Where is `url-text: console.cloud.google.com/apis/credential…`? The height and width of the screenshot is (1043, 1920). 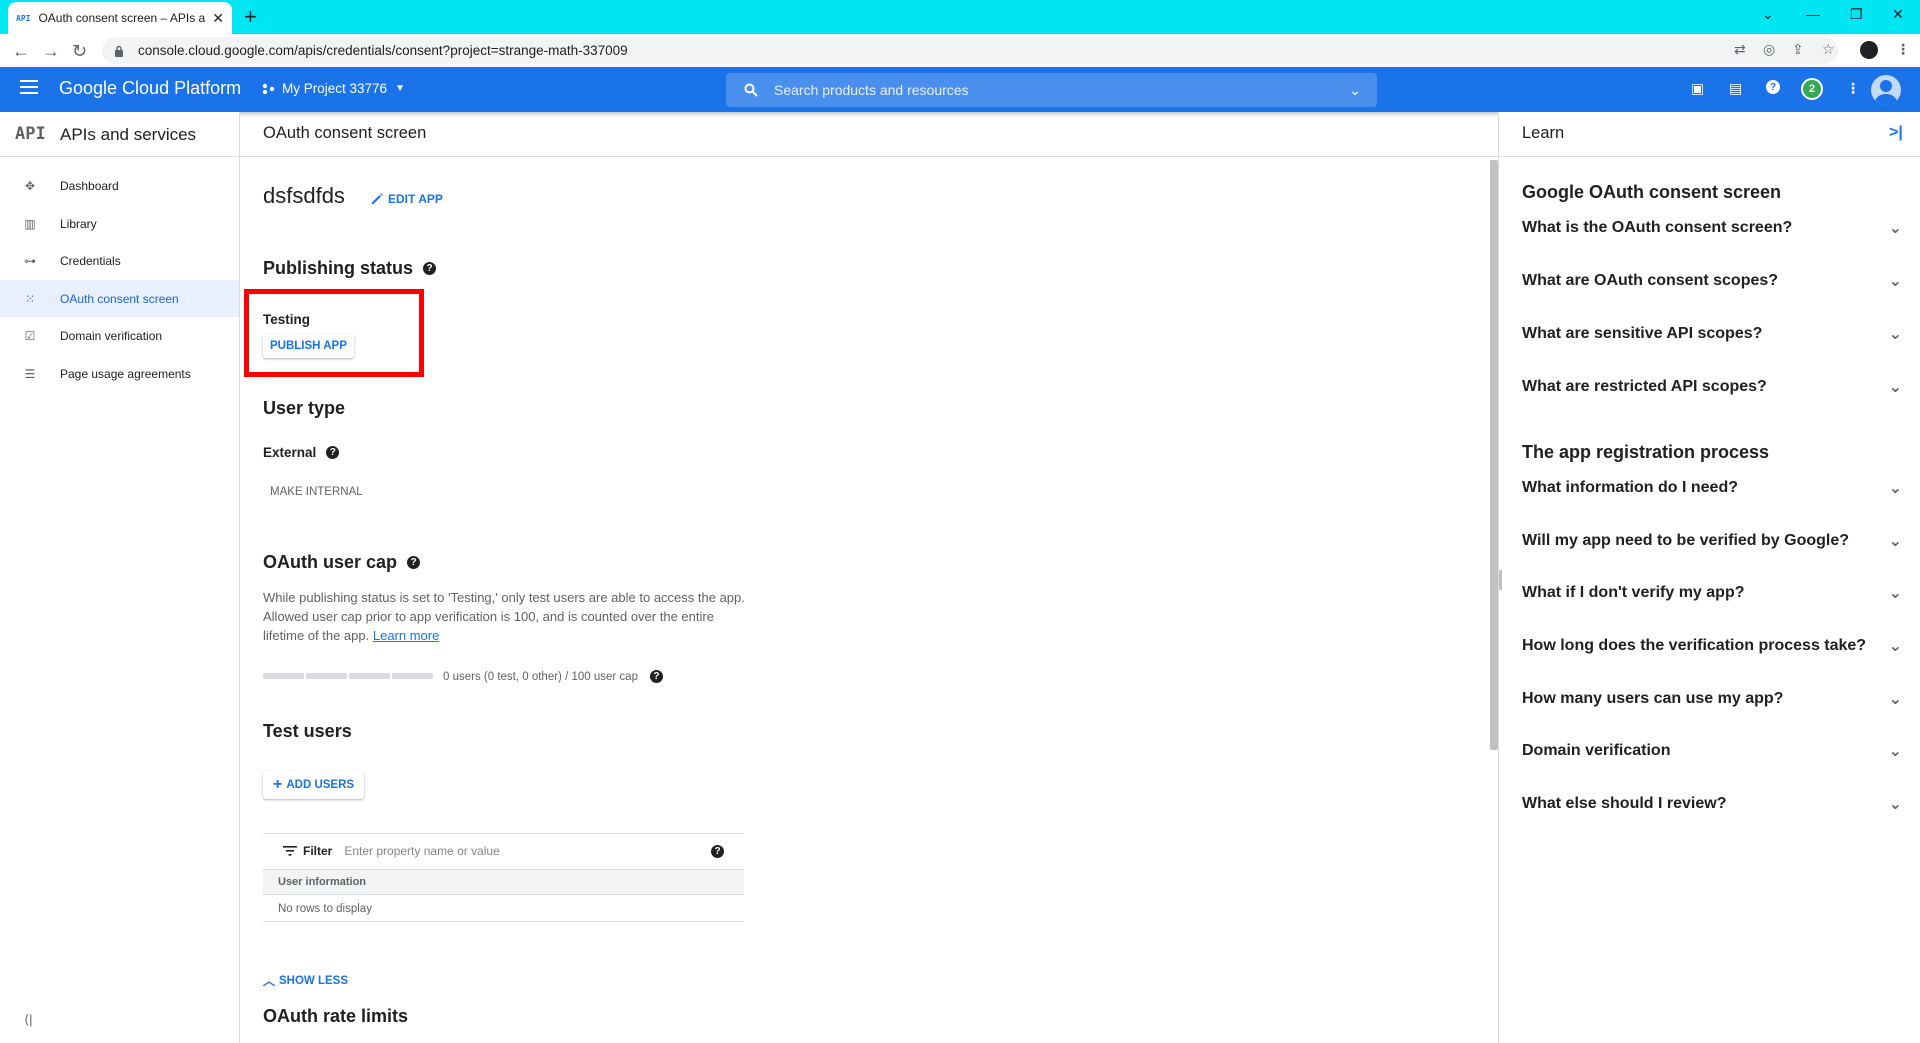 url-text: console.cloud.google.com/apis/credential… is located at coordinates (383, 50).